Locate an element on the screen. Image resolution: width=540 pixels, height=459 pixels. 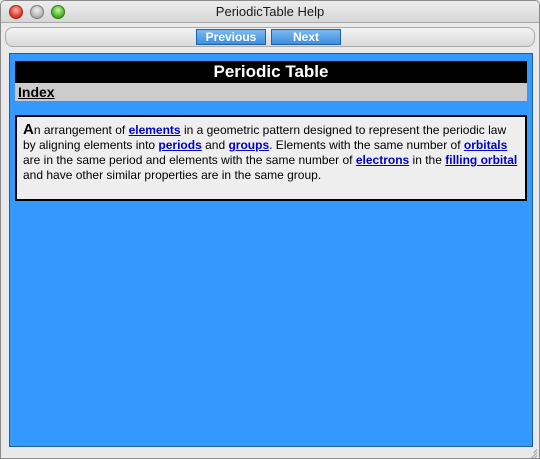
drop-initial: A is located at coordinates (28, 129).